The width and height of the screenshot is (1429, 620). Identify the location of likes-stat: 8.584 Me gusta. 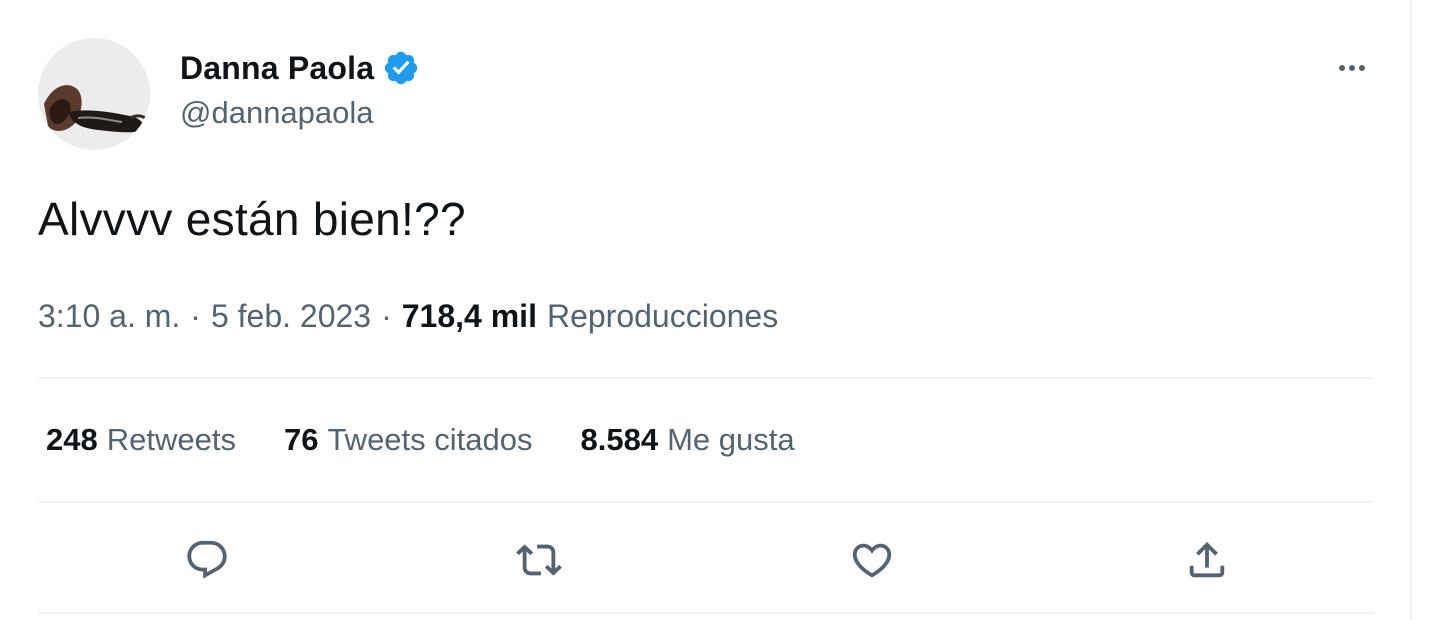
(688, 440).